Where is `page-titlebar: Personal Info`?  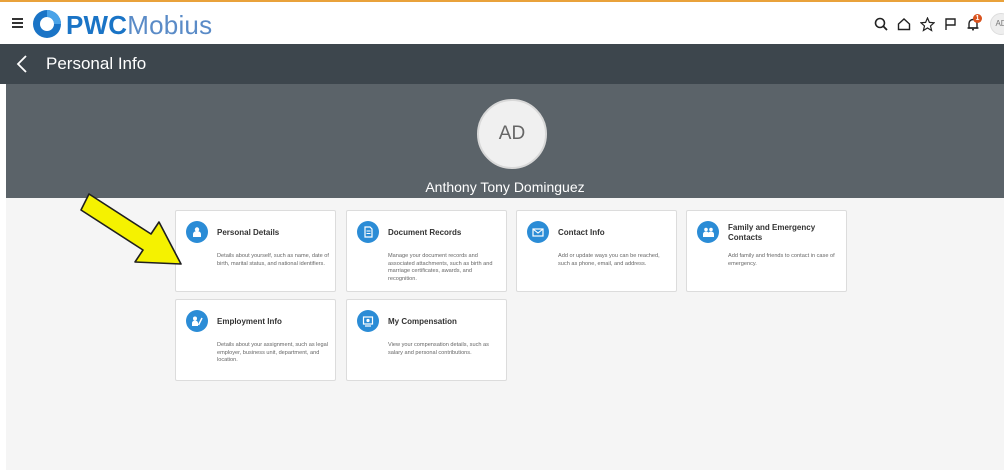 page-titlebar: Personal Info is located at coordinates (502, 64).